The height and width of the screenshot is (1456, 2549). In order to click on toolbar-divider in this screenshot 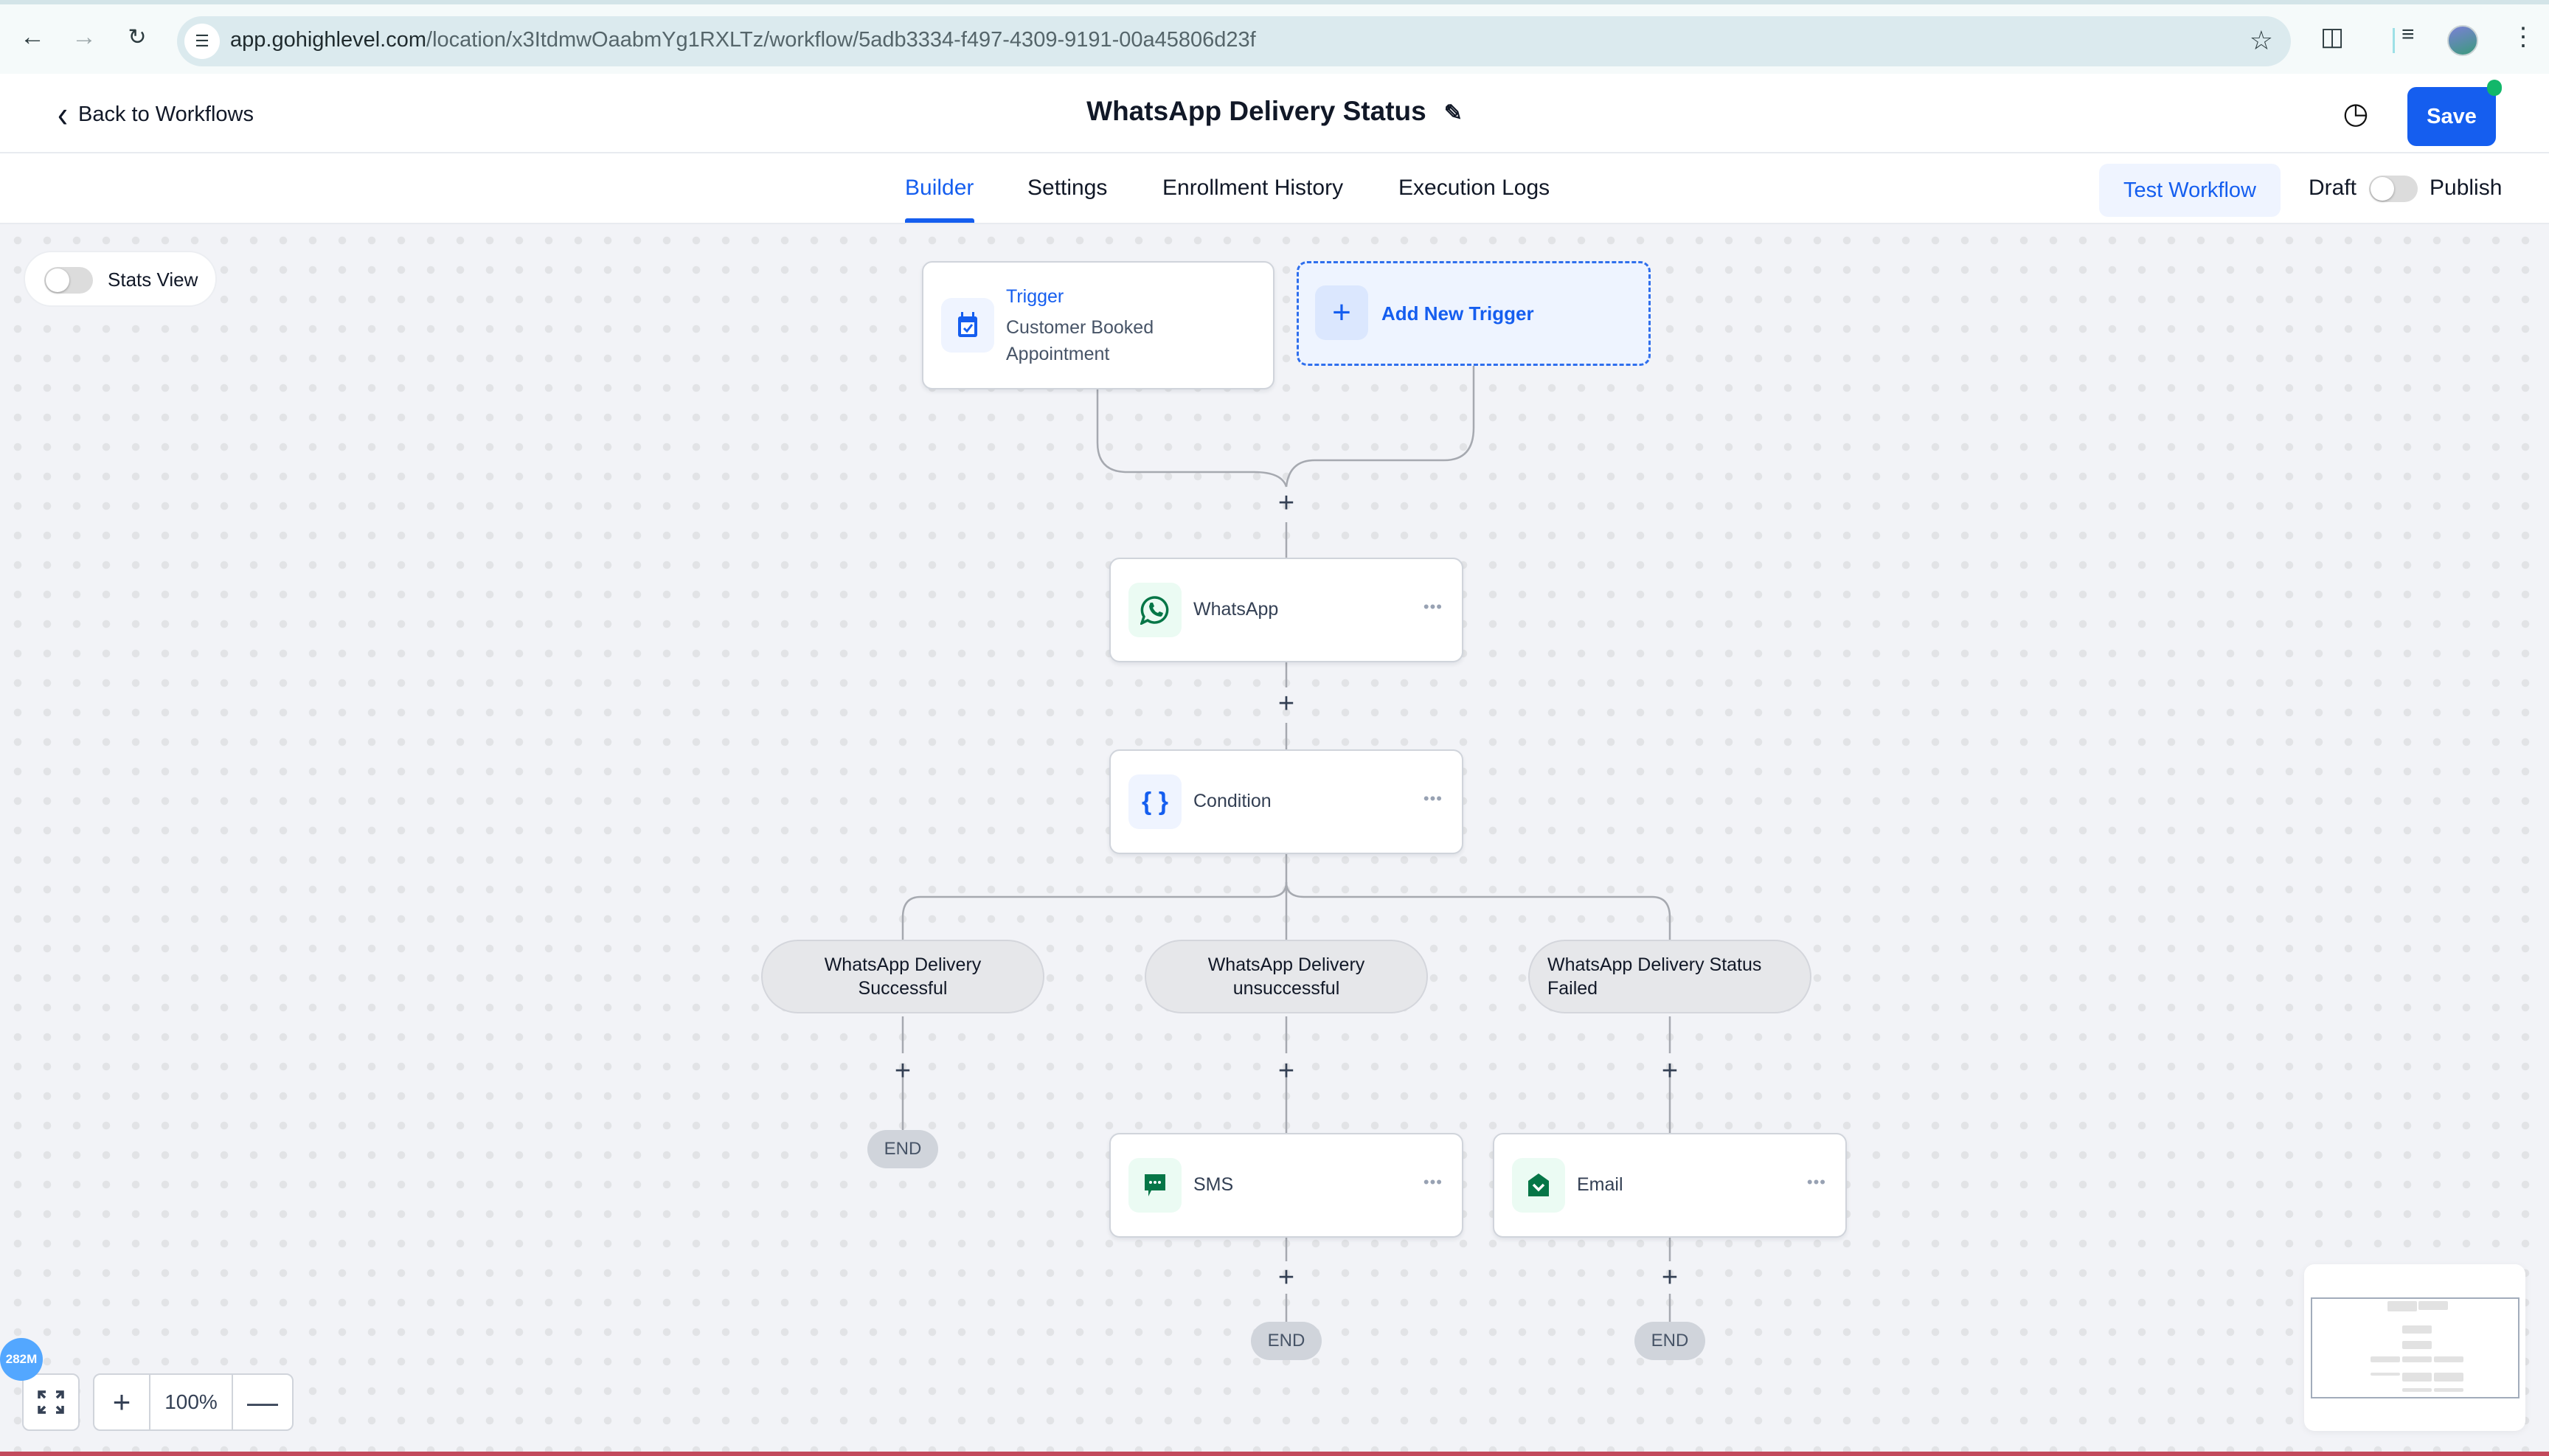, I will do `click(2394, 40)`.